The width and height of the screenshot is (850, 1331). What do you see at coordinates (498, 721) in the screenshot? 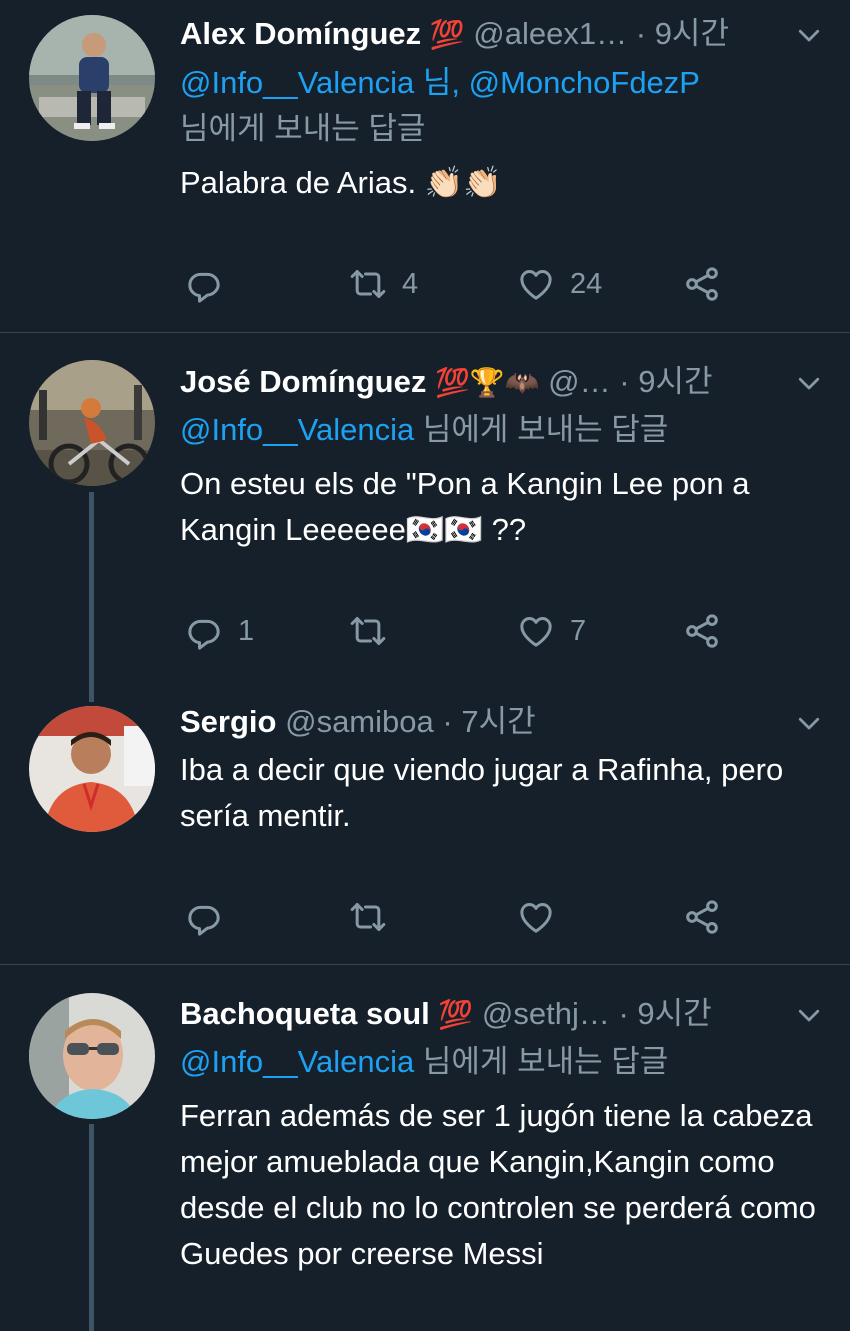
I see `timestamp: 7시간` at bounding box center [498, 721].